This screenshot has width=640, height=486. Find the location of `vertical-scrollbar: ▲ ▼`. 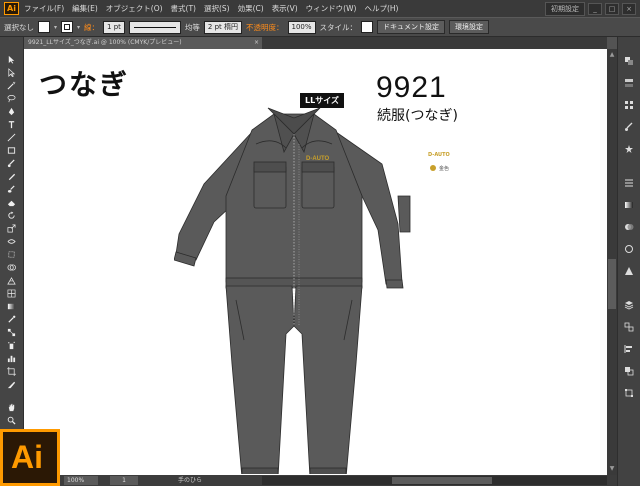

vertical-scrollbar: ▲ ▼ is located at coordinates (612, 262).